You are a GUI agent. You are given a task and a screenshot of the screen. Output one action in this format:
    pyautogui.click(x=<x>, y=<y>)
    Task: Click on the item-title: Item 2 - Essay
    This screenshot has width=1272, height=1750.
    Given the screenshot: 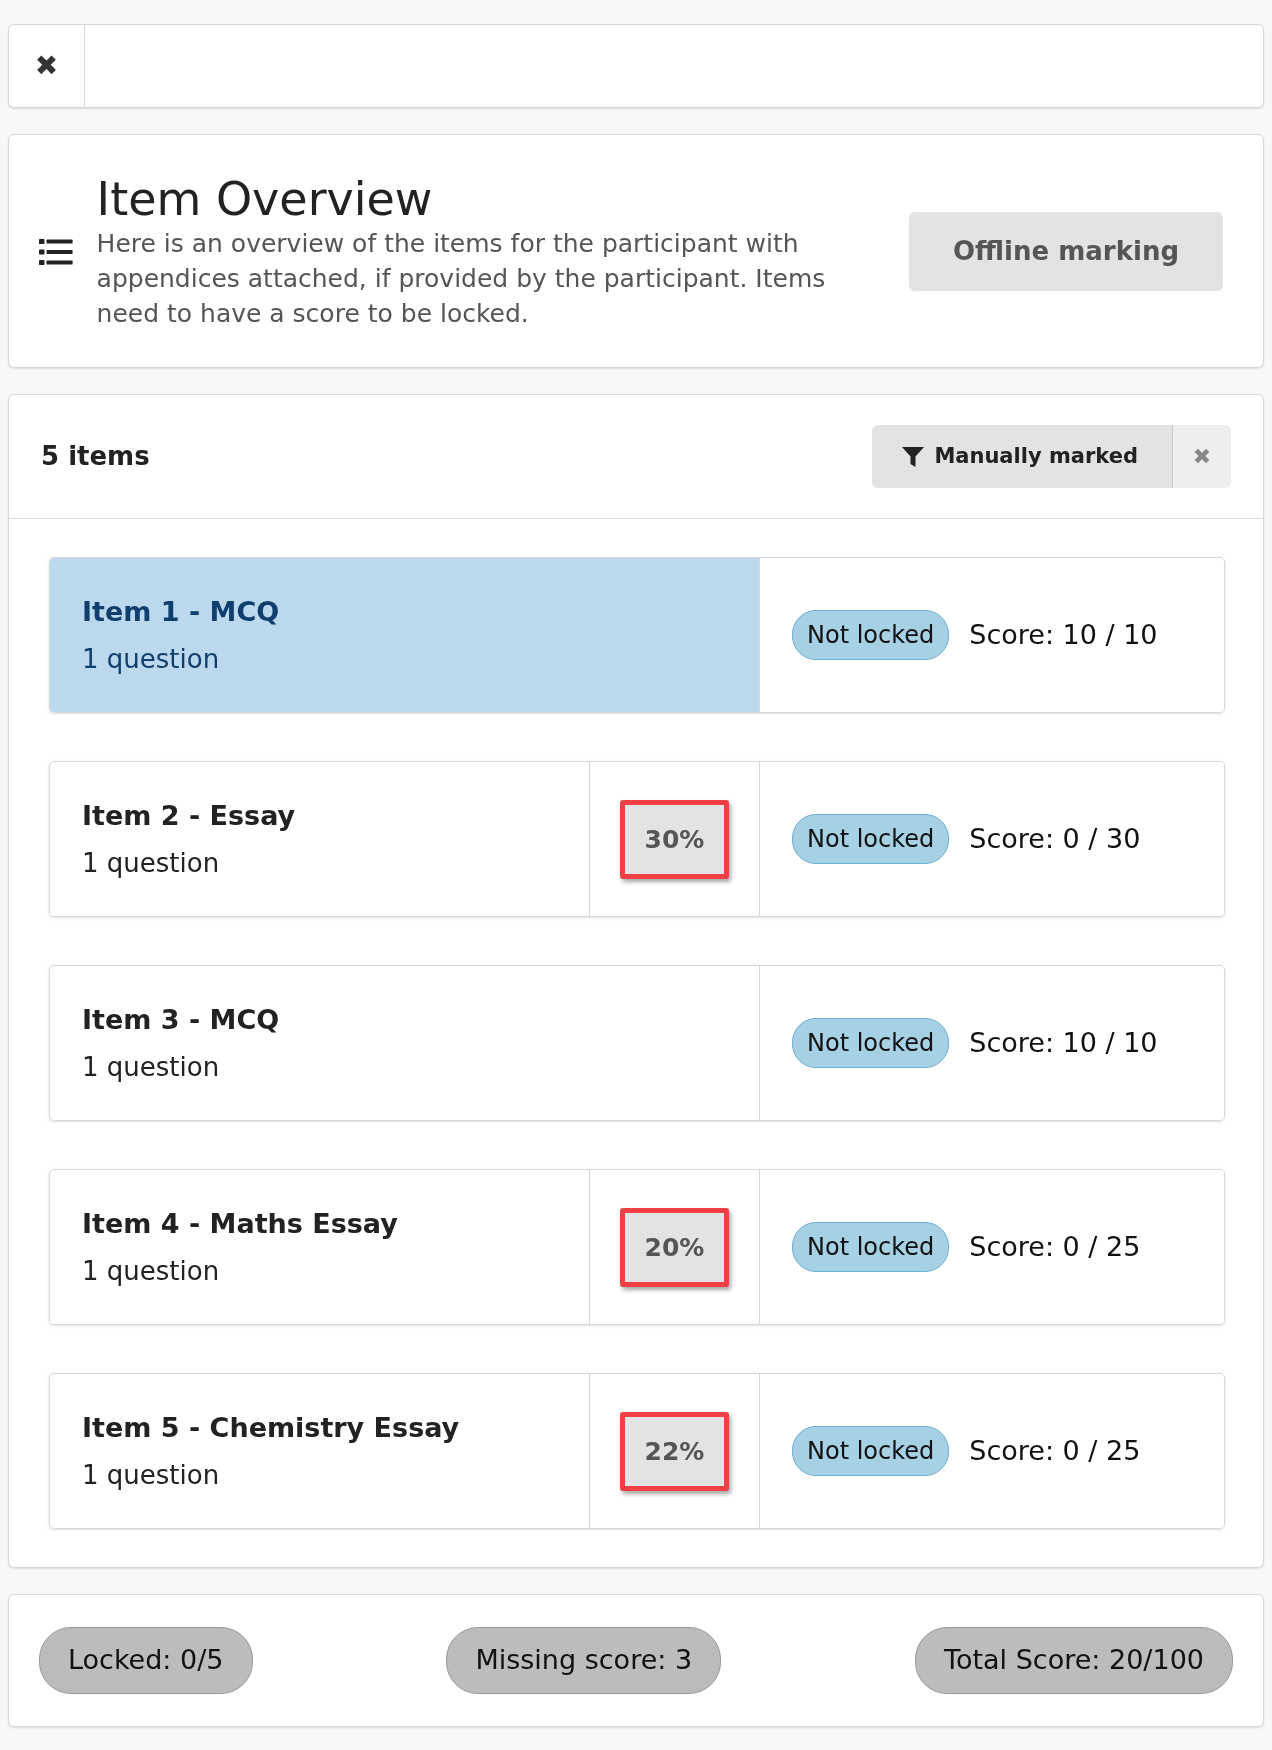 What is the action you would take?
    pyautogui.click(x=189, y=815)
    